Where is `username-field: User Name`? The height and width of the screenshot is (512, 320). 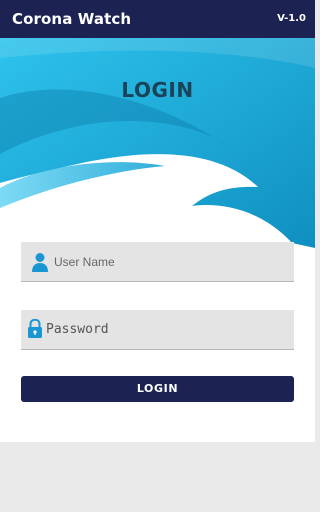 username-field: User Name is located at coordinates (157, 262).